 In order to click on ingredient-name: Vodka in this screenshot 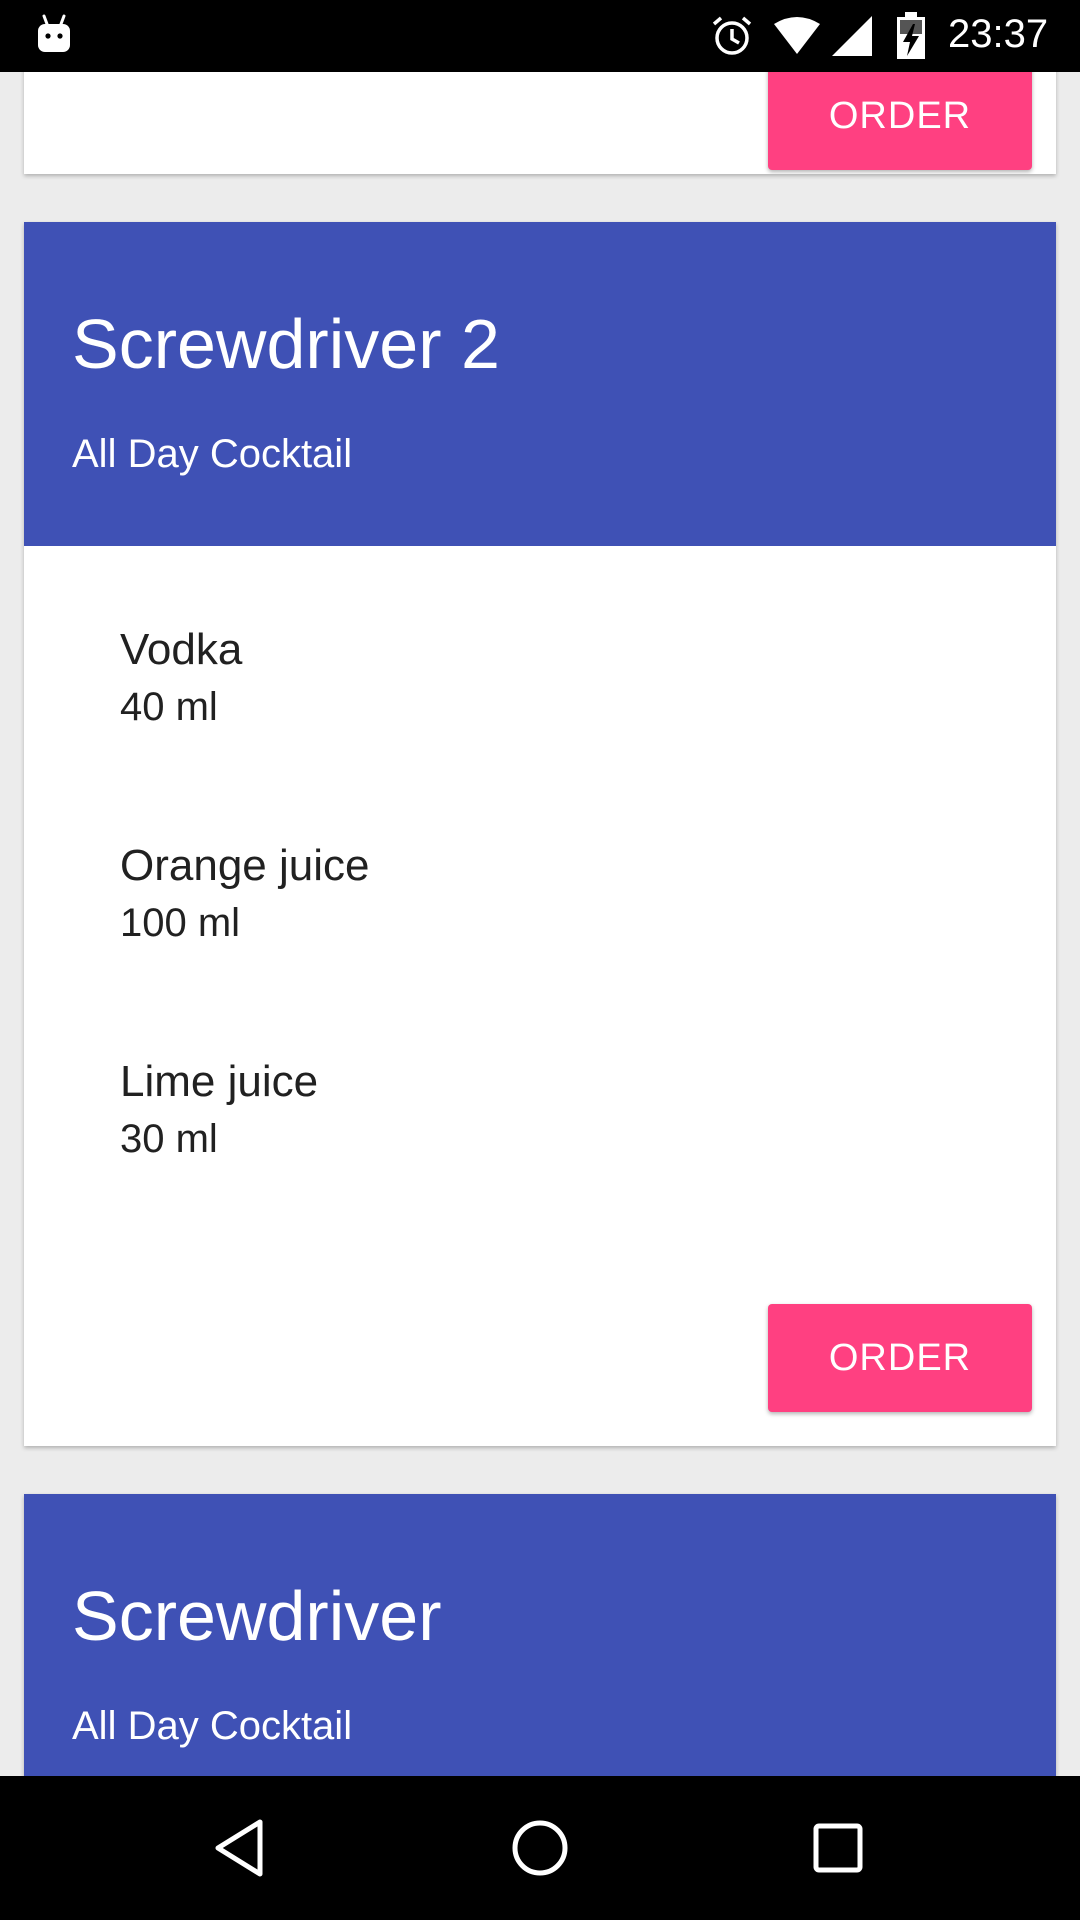, I will do `click(181, 649)`.